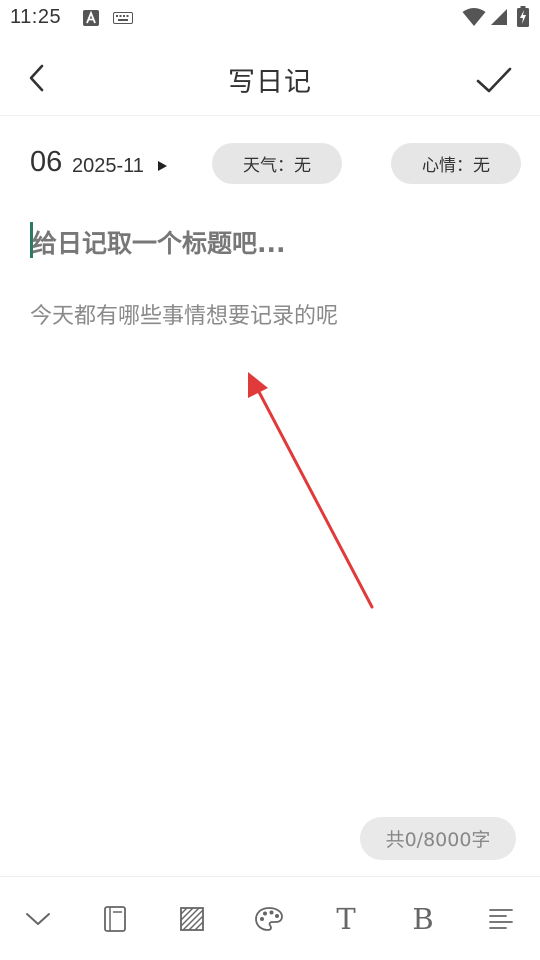 The height and width of the screenshot is (960, 540). What do you see at coordinates (123, 18) in the screenshot?
I see `keyboard-icon` at bounding box center [123, 18].